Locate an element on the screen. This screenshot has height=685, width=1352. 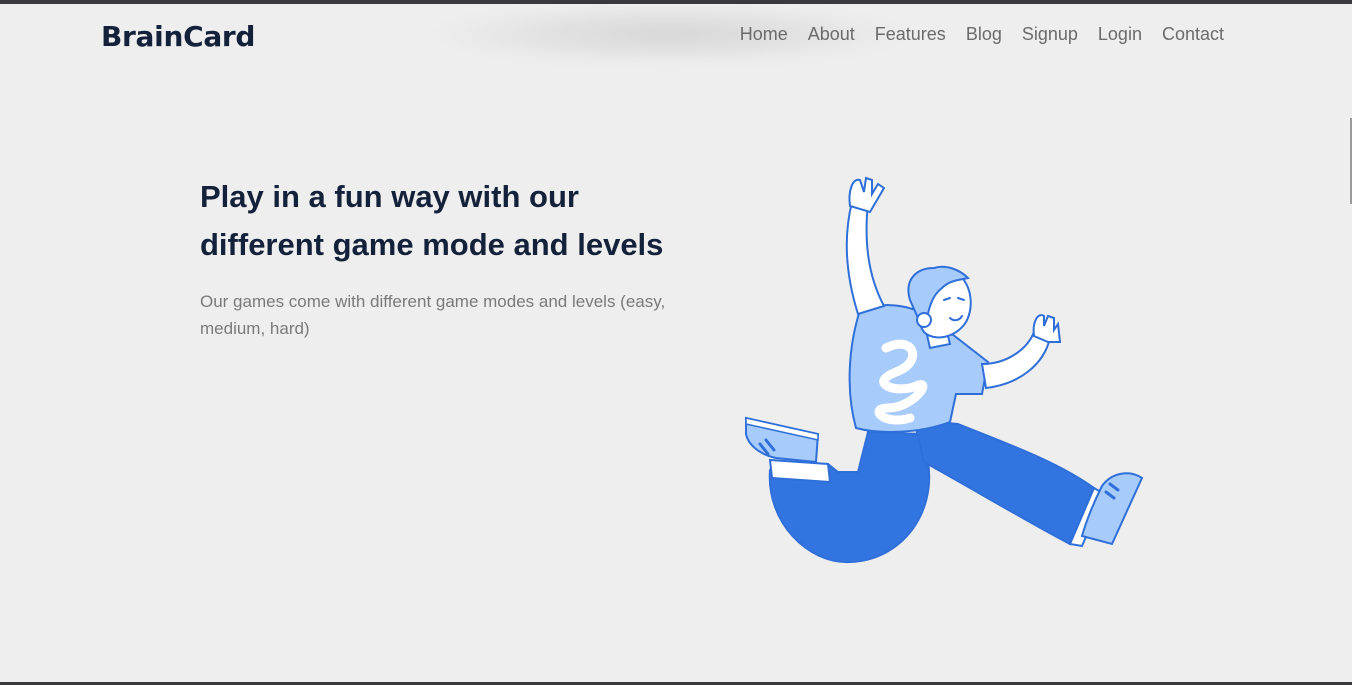
nav-item-contact: Contact is located at coordinates (1193, 34).